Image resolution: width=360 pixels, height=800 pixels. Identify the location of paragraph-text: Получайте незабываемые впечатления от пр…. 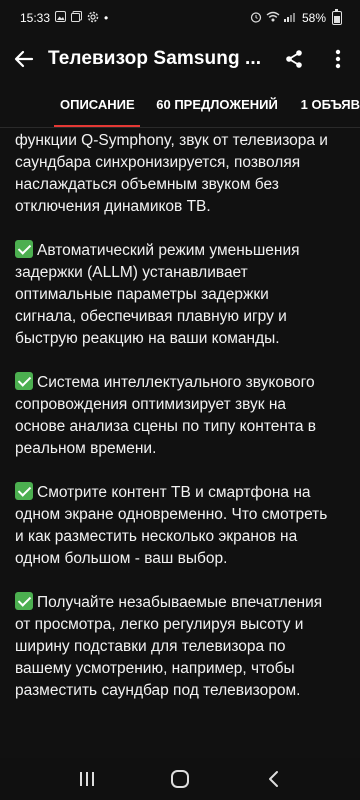
(169, 646).